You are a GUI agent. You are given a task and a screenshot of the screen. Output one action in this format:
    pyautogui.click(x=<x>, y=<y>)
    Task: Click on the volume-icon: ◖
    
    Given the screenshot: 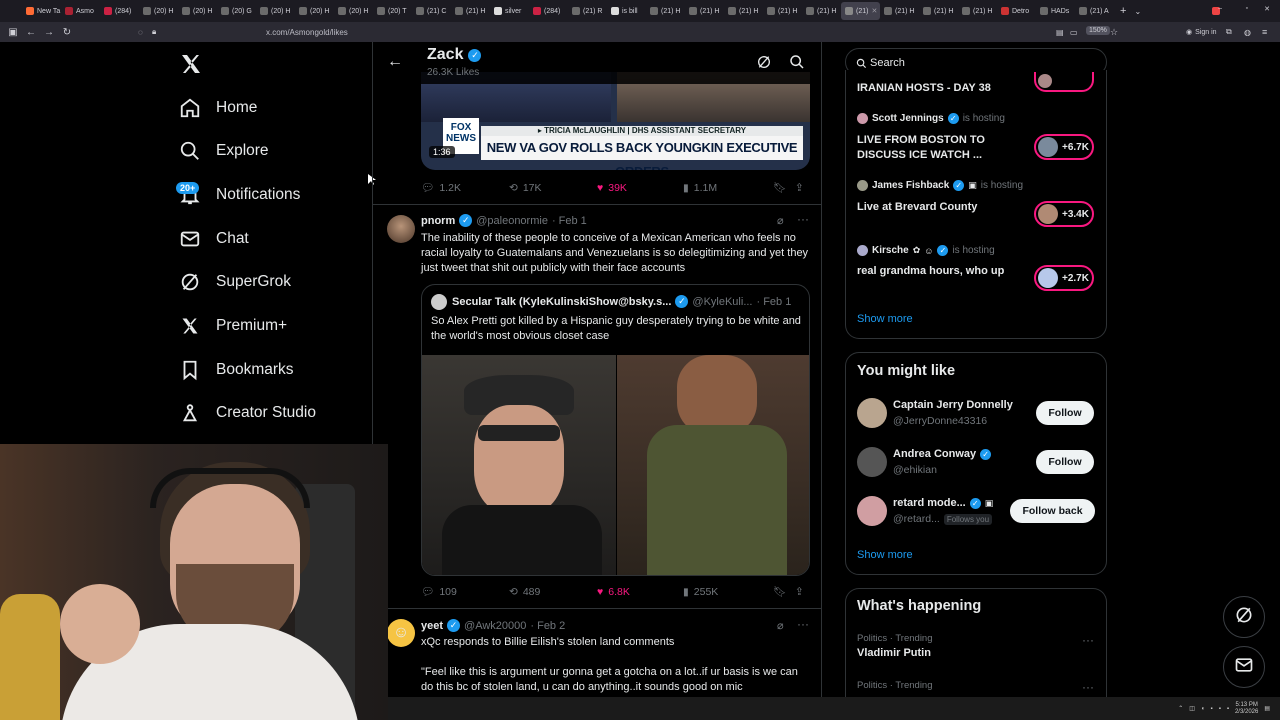 What is the action you would take?
    pyautogui.click(x=1203, y=709)
    